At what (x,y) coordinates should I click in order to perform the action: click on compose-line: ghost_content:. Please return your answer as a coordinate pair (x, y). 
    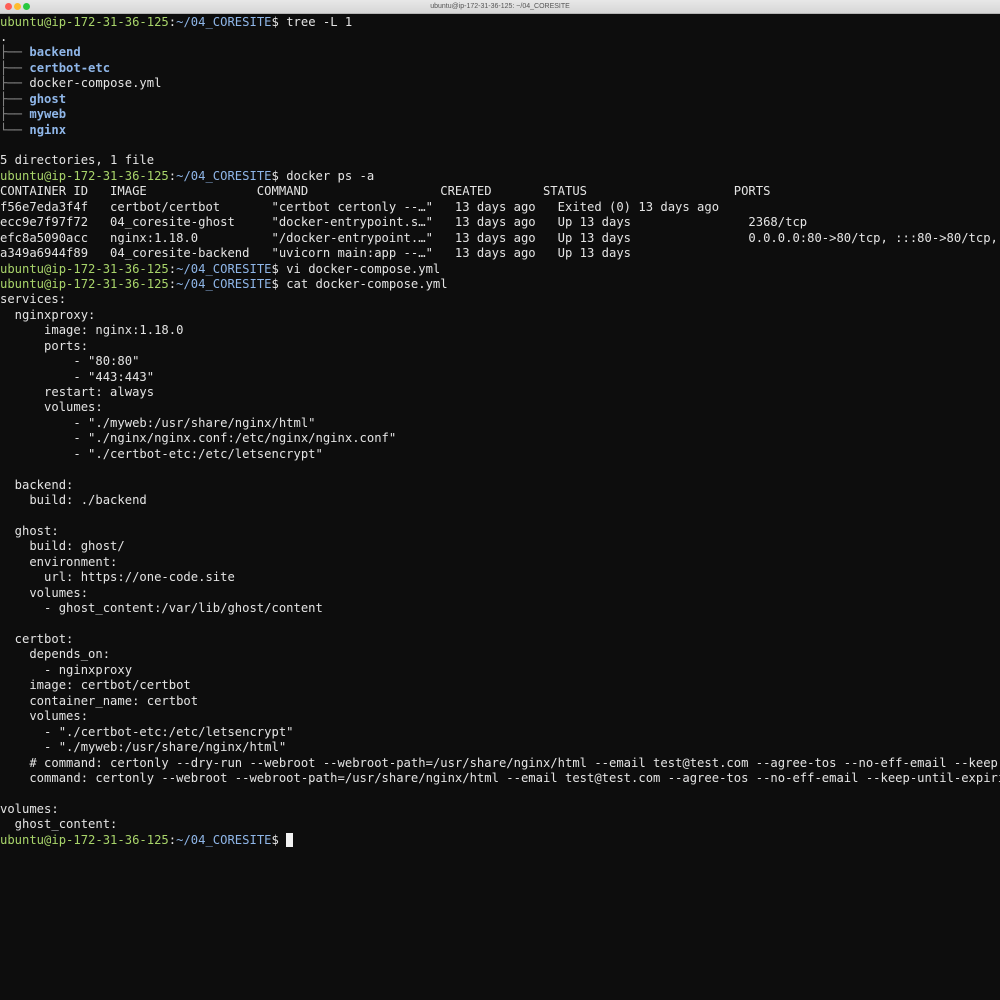
    Looking at the image, I should click on (59, 824).